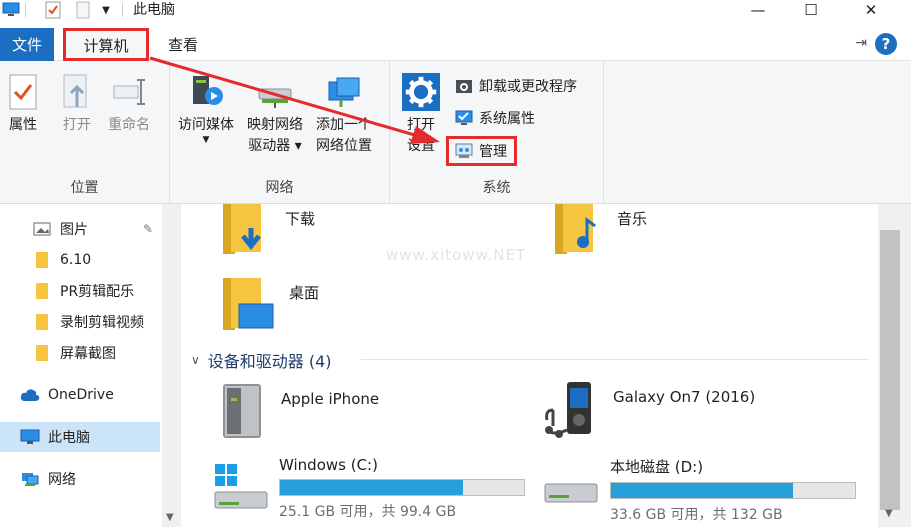  I want to click on tab-file: 文件, so click(27, 44).